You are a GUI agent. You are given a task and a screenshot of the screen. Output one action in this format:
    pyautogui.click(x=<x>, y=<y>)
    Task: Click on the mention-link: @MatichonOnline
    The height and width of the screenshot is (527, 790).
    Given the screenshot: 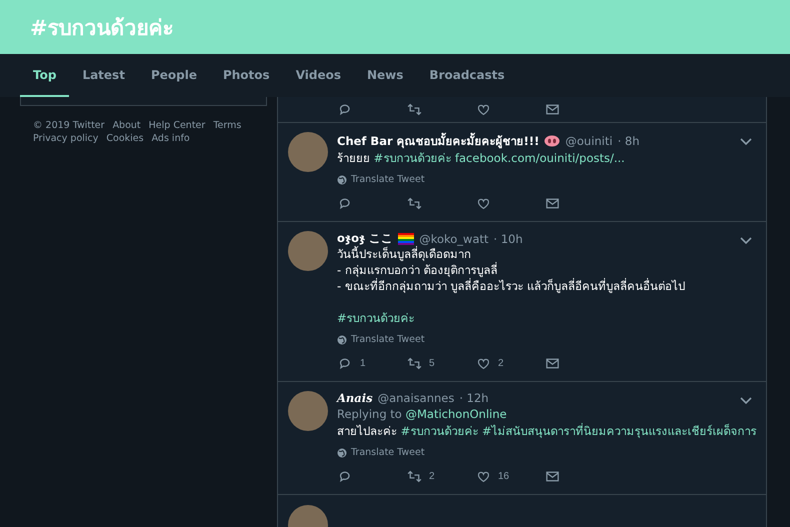 What is the action you would take?
    pyautogui.click(x=456, y=414)
    